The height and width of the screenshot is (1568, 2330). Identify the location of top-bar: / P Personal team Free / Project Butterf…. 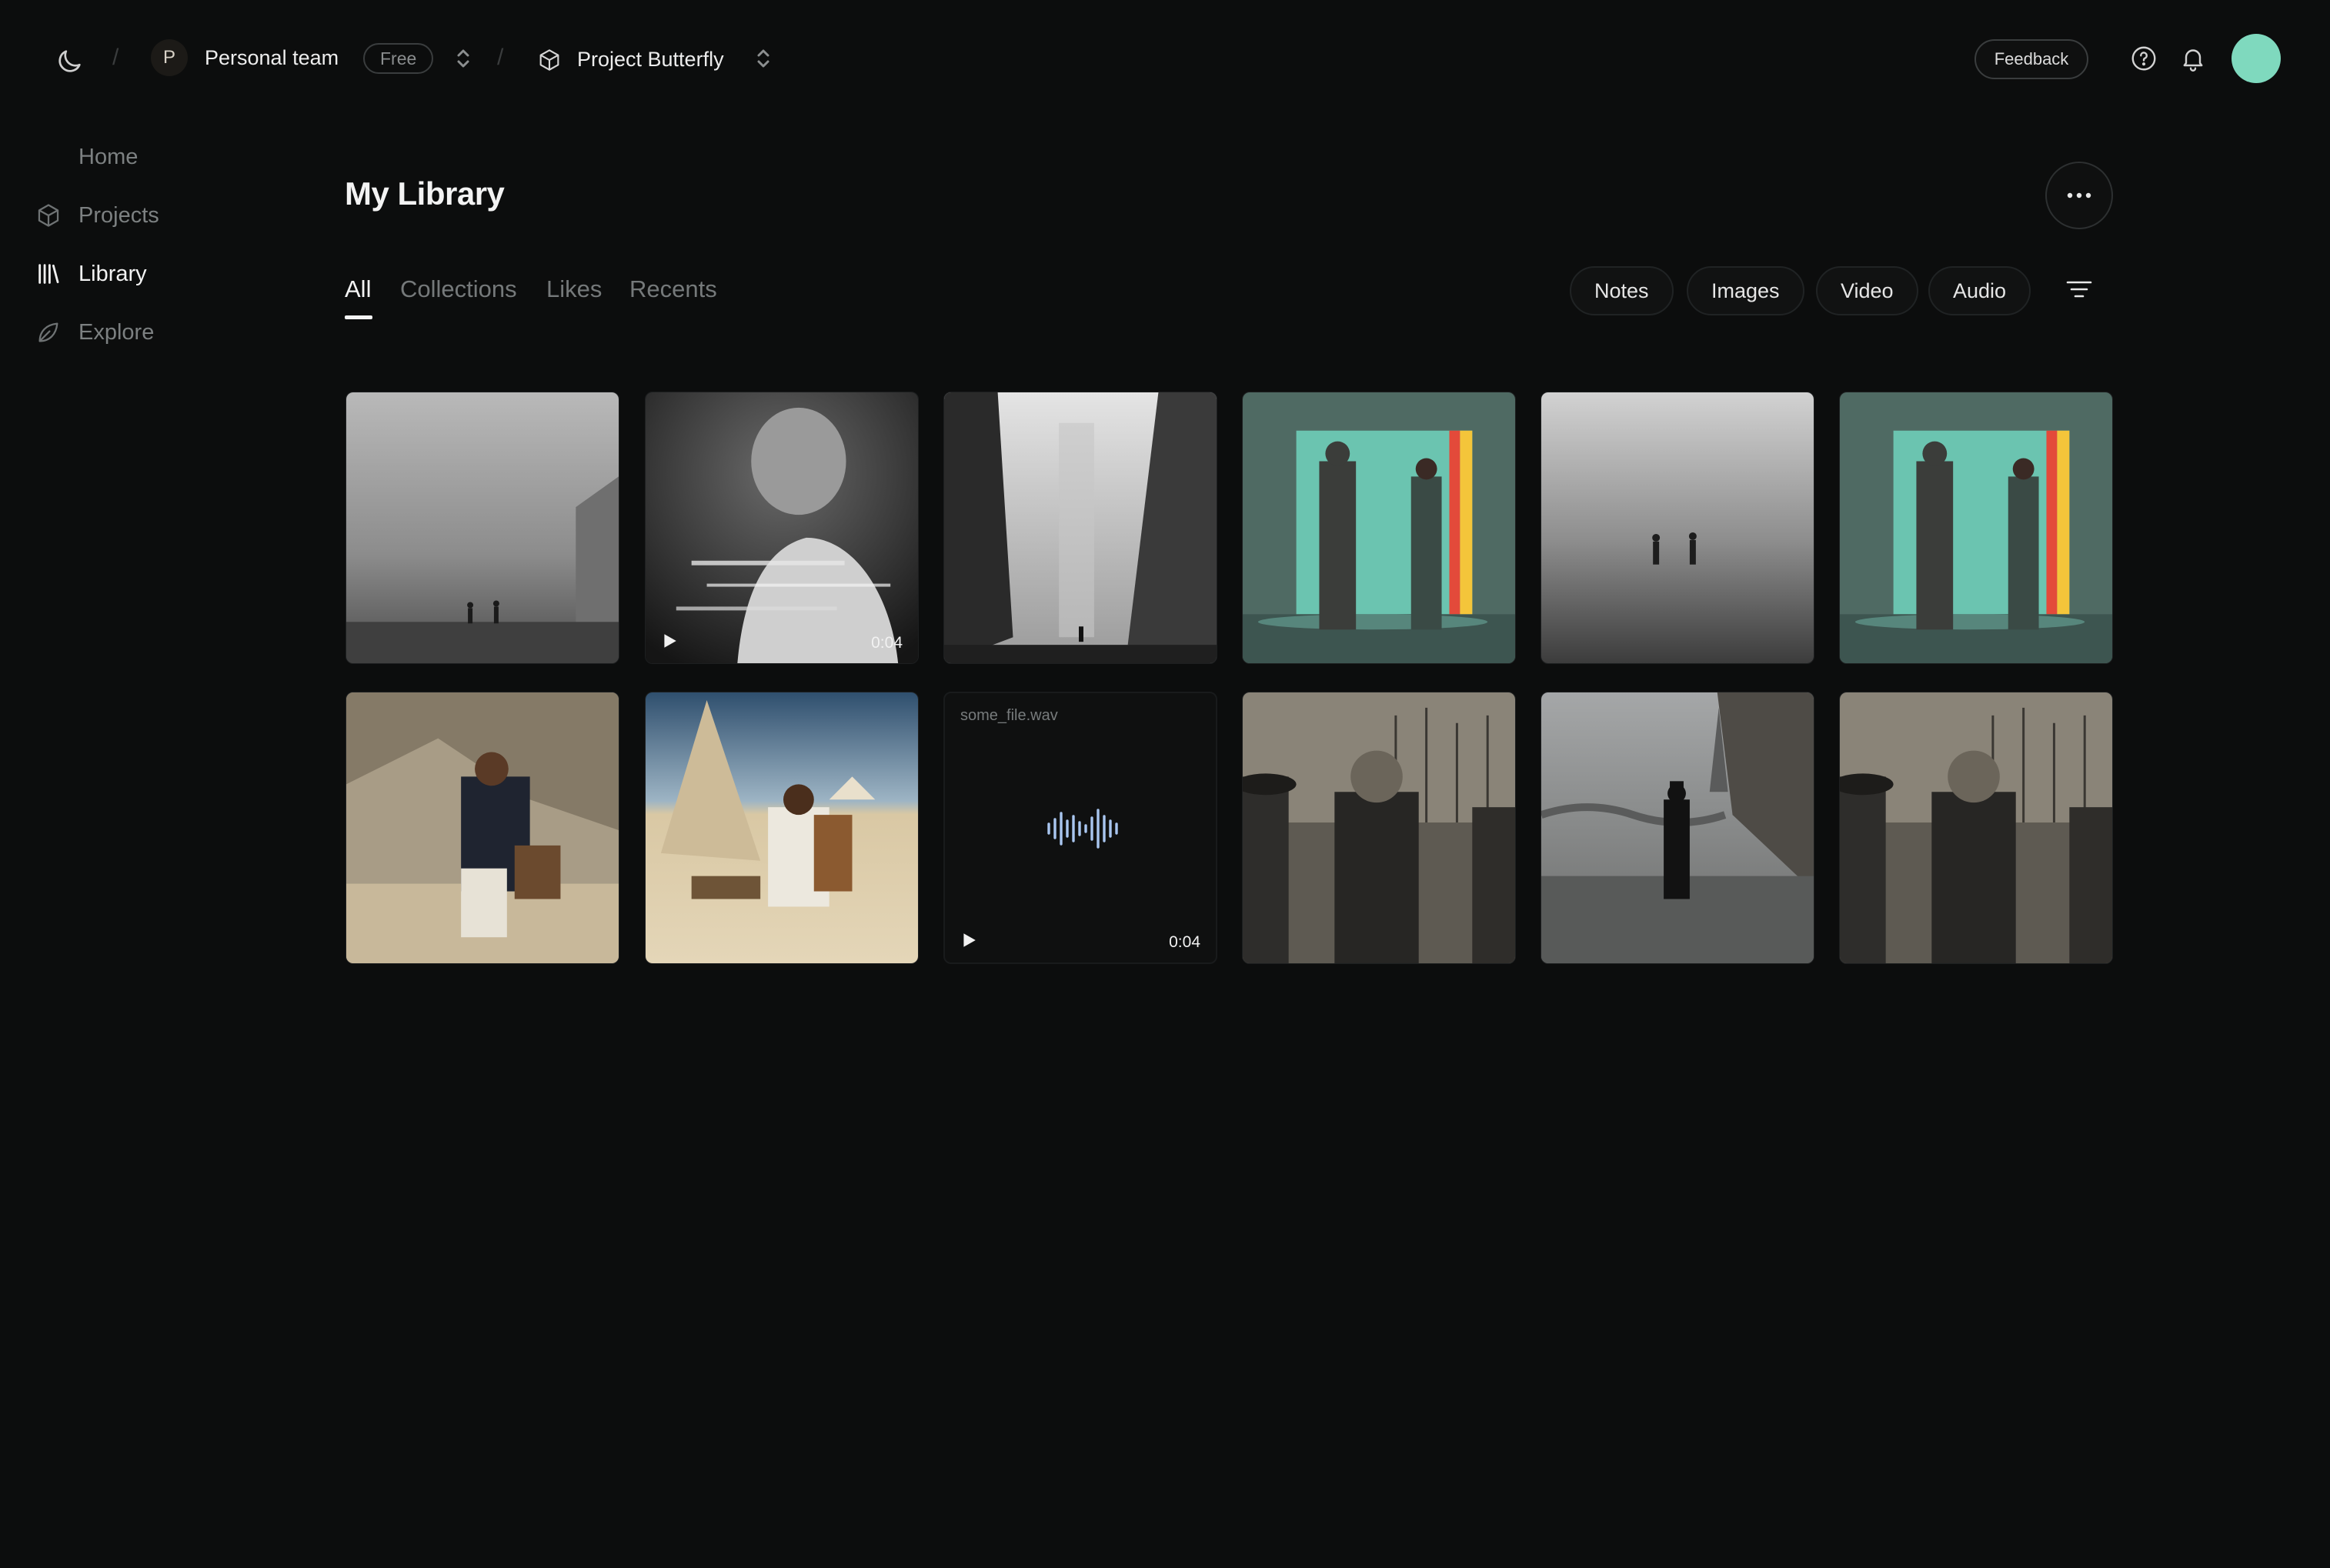
(1165, 57).